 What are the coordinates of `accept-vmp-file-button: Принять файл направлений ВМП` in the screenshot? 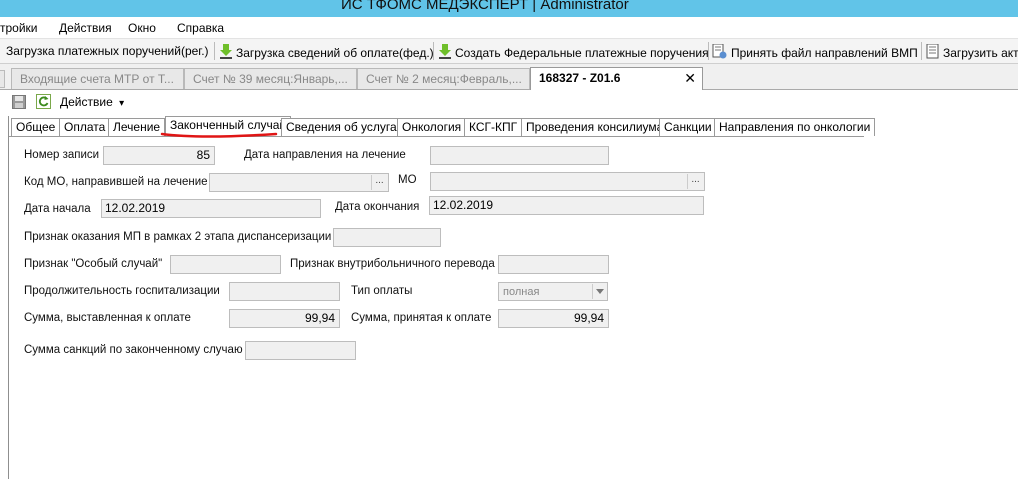 It's located at (815, 52).